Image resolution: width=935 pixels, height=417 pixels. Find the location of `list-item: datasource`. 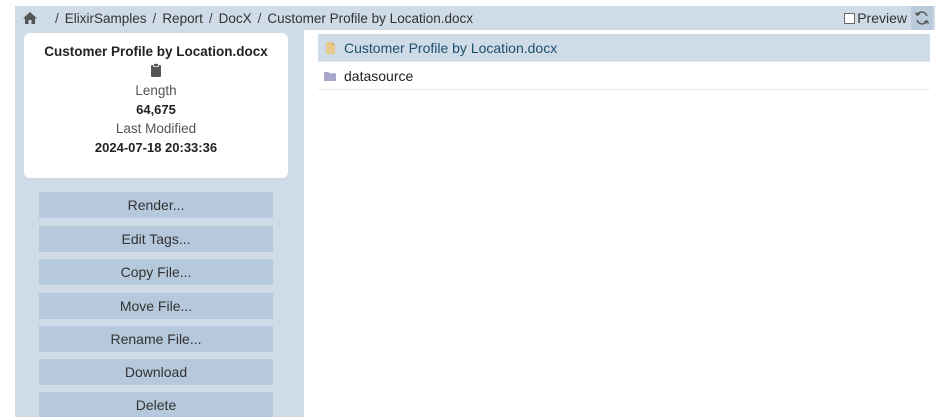

list-item: datasource is located at coordinates (624, 76).